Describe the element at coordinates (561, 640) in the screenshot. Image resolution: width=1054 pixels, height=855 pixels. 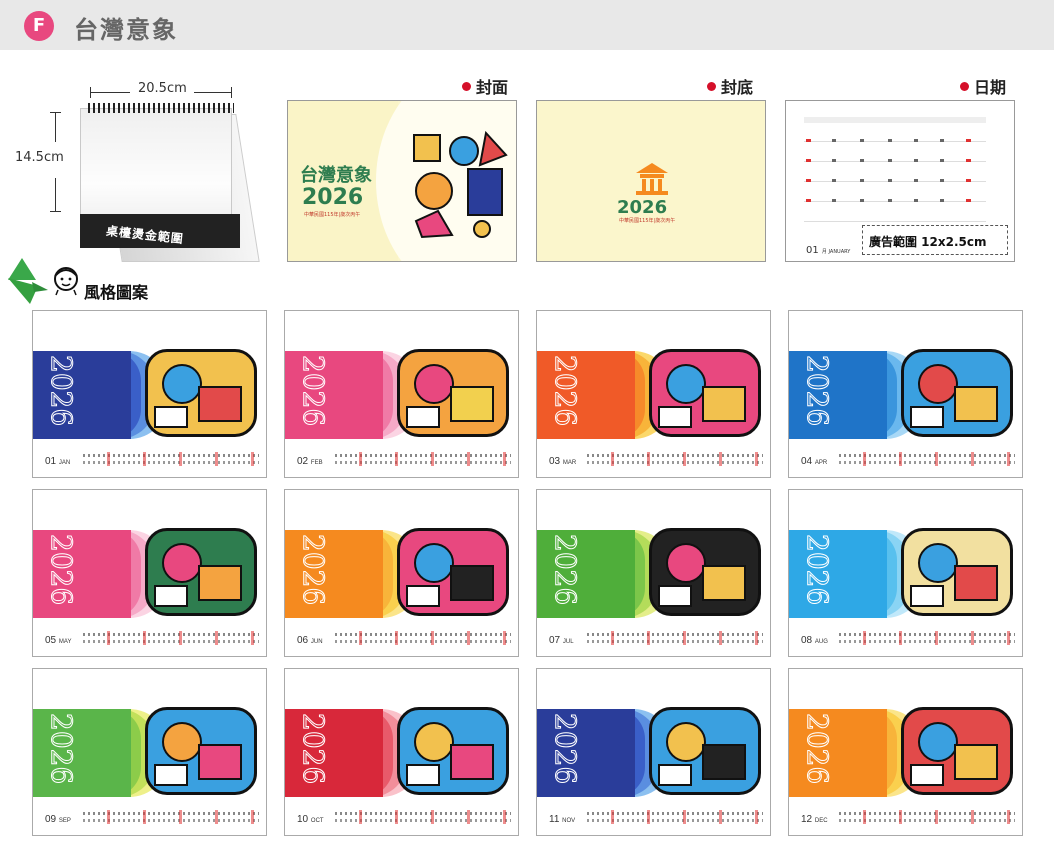
I see `month-label: 07 JUL` at that location.